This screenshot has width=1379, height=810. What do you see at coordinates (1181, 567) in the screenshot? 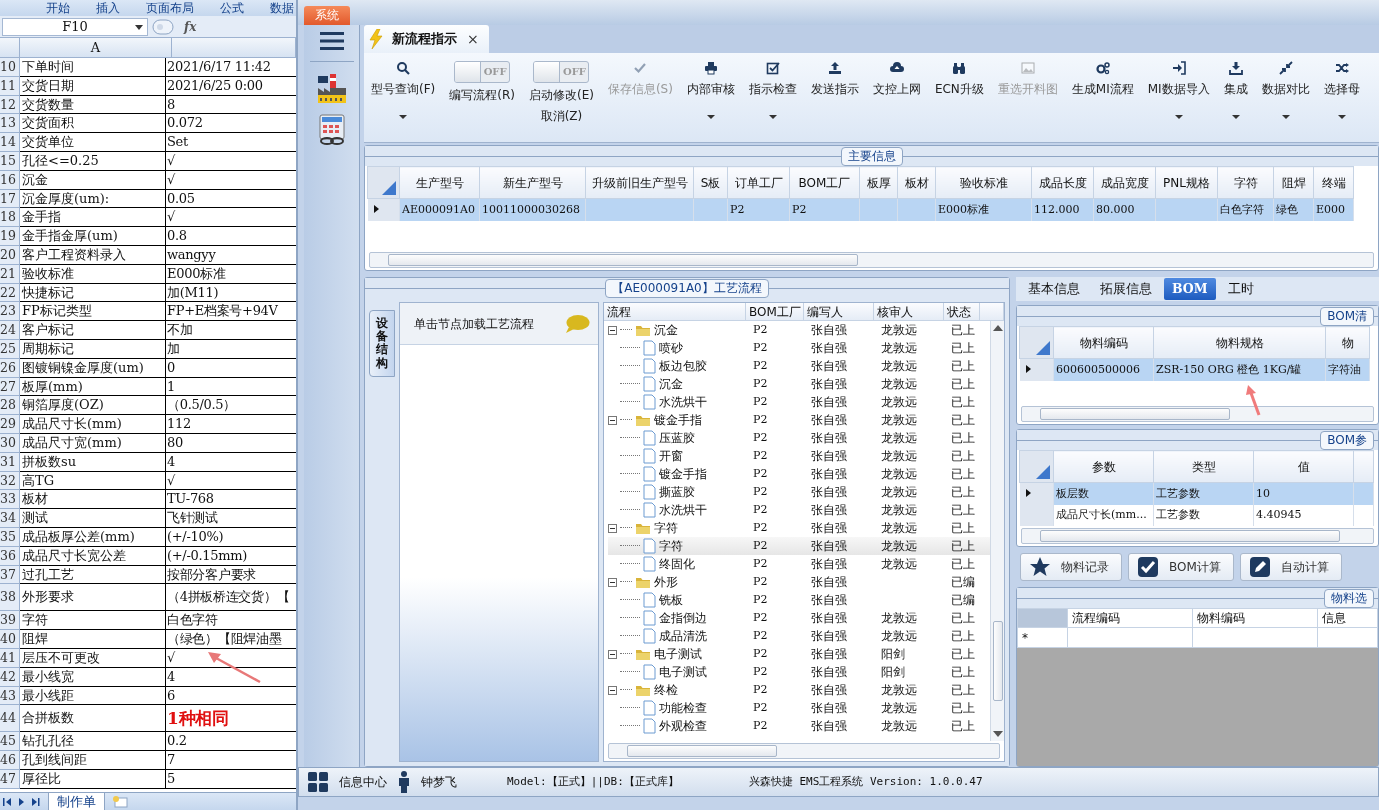
I see `action-button: BOM计算` at bounding box center [1181, 567].